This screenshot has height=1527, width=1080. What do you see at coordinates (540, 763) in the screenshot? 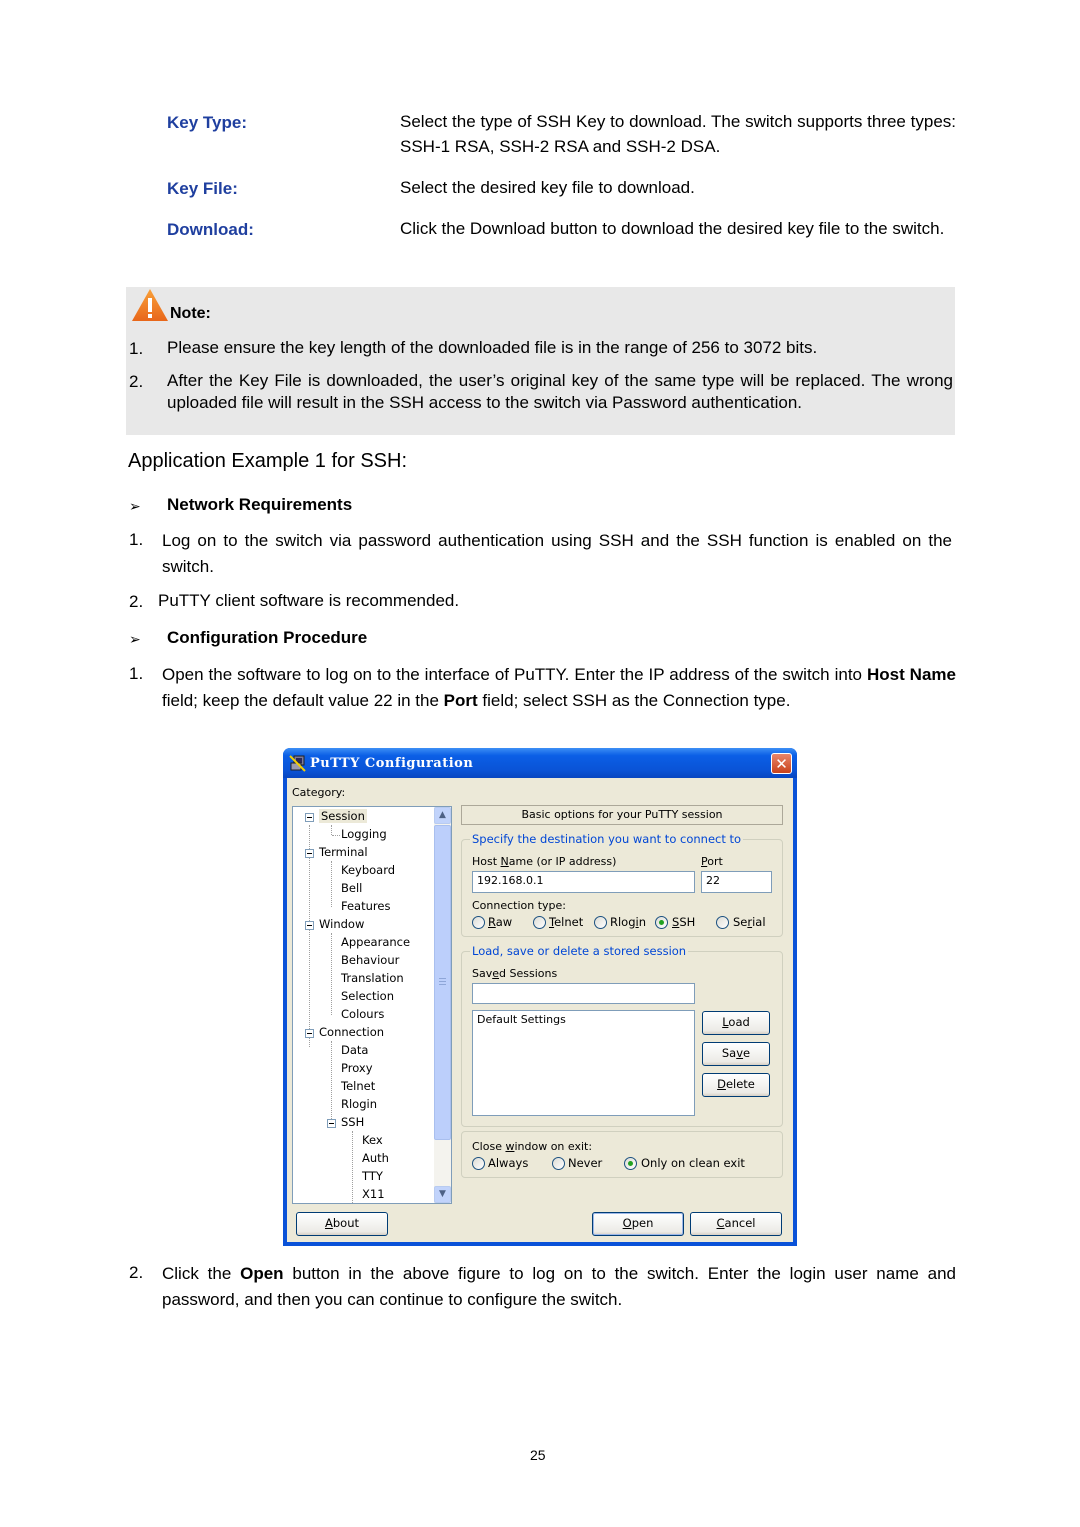
I see `title-bar: PuTTY Configuration ✕` at bounding box center [540, 763].